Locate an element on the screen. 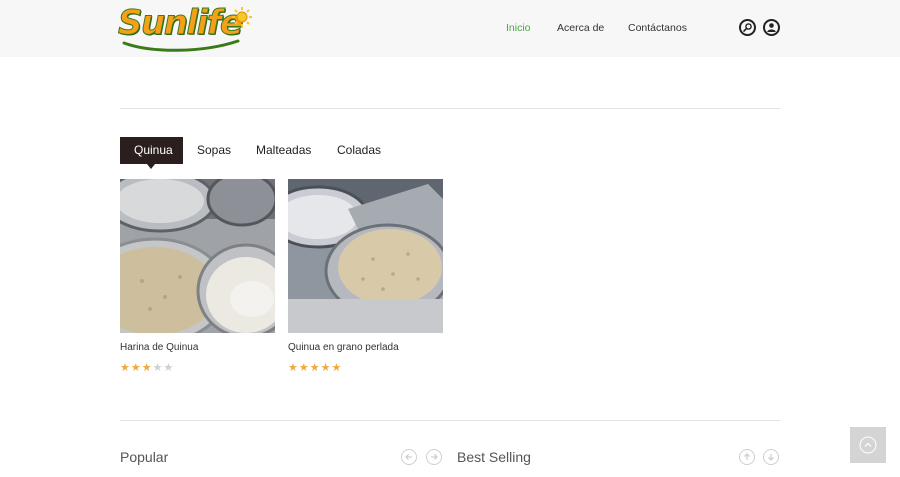 Image resolution: width=900 pixels, height=477 pixels. nav-contactanos: Contáctanos is located at coordinates (657, 28).